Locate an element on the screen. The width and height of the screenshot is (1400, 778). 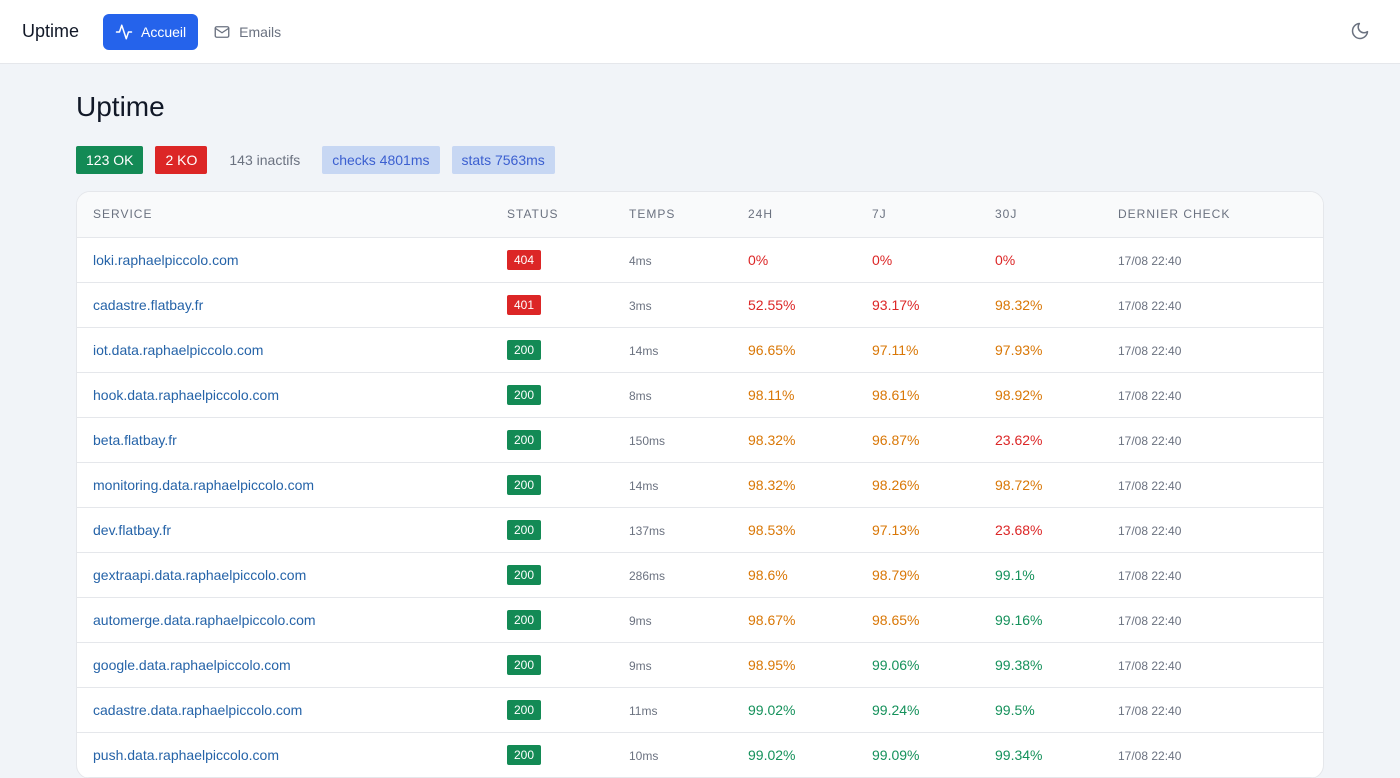
uptime-24h: 0% is located at coordinates (758, 259).